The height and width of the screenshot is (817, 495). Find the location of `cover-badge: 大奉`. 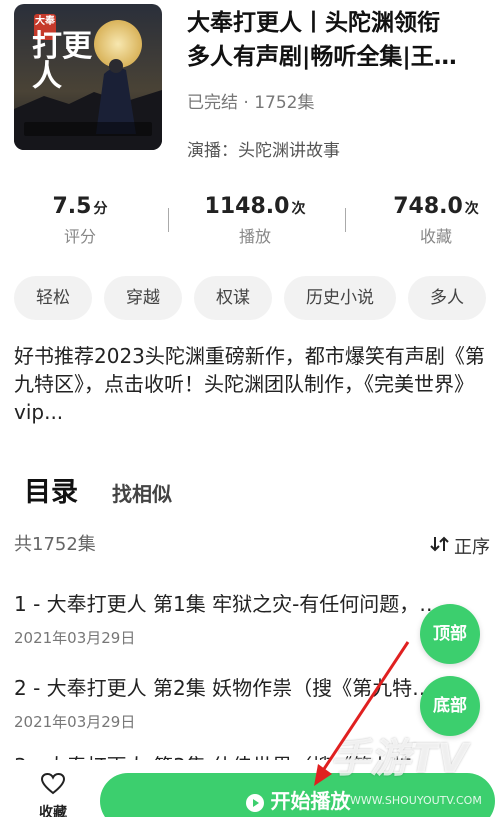

cover-badge: 大奉 is located at coordinates (45, 21).